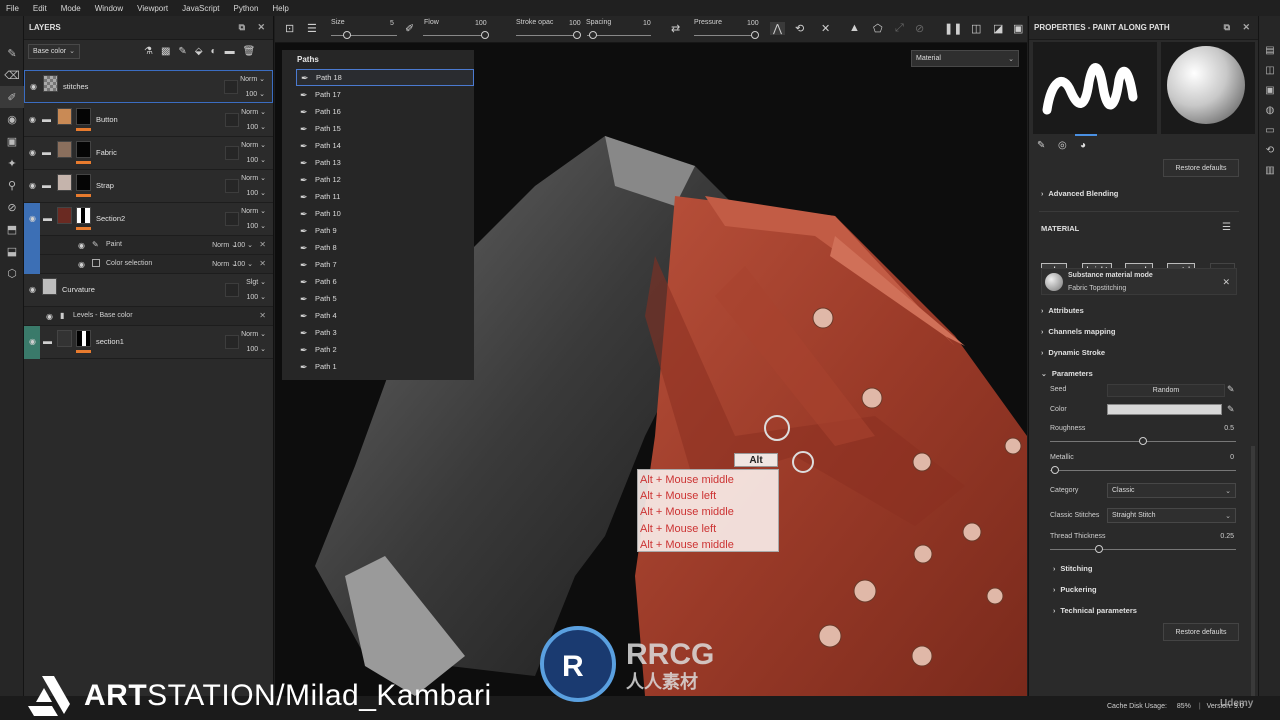 Image resolution: width=1280 pixels, height=720 pixels. What do you see at coordinates (385, 179) in the screenshot?
I see `path-item: ✒ Path 12` at bounding box center [385, 179].